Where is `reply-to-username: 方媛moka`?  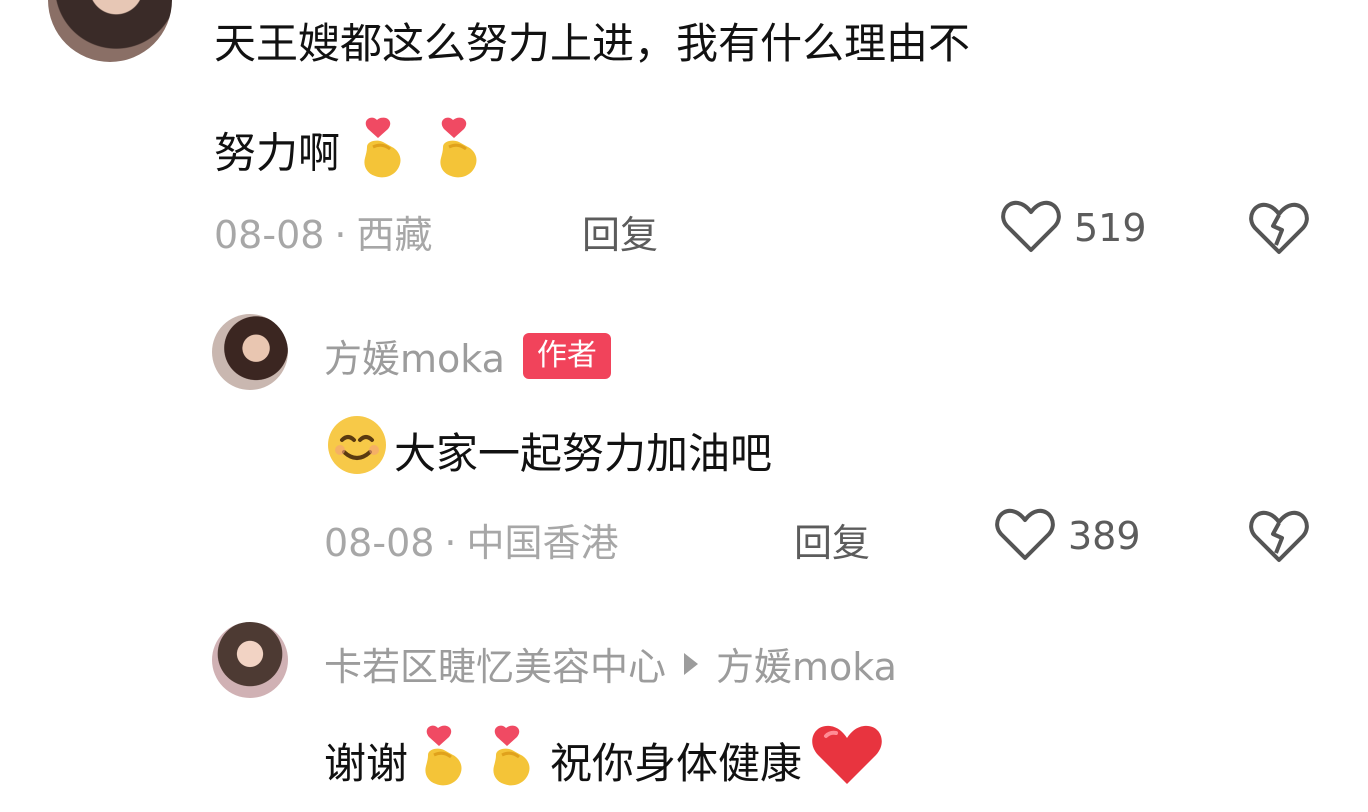
reply-to-username: 方媛moka is located at coordinates (806, 663).